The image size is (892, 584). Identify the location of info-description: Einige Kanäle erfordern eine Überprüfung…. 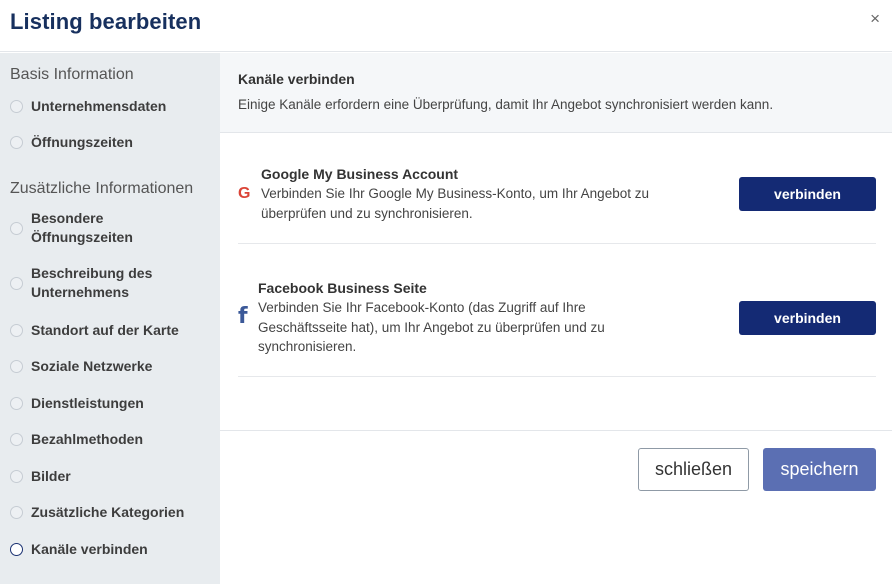
(506, 104).